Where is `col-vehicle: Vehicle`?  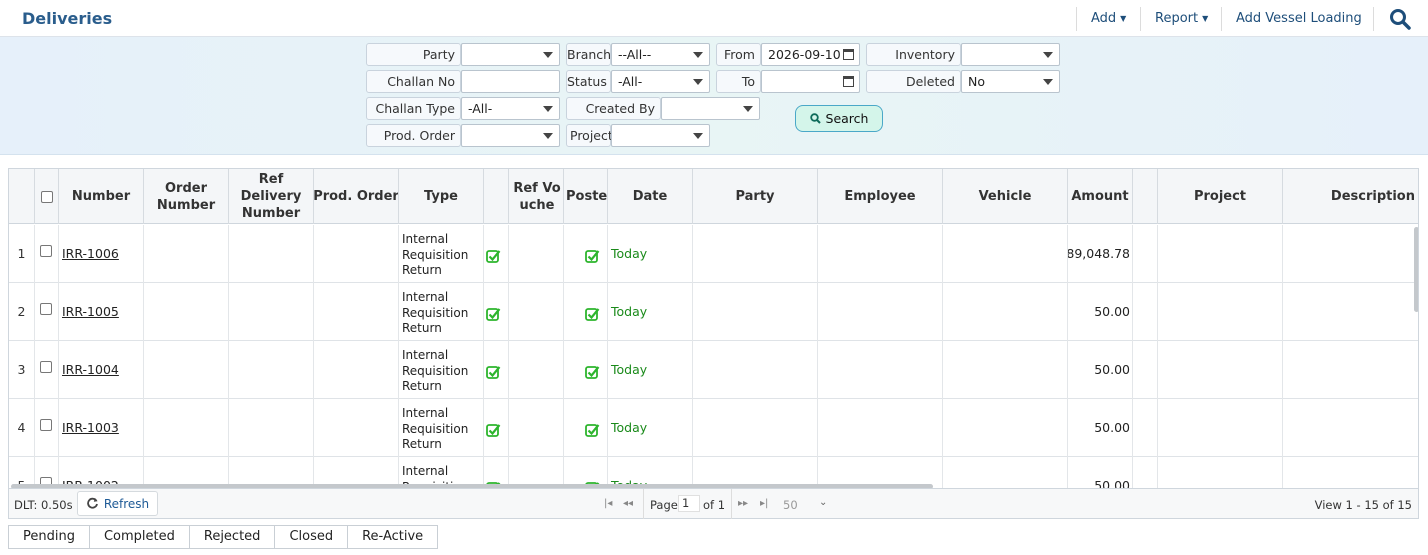 col-vehicle: Vehicle is located at coordinates (1005, 196).